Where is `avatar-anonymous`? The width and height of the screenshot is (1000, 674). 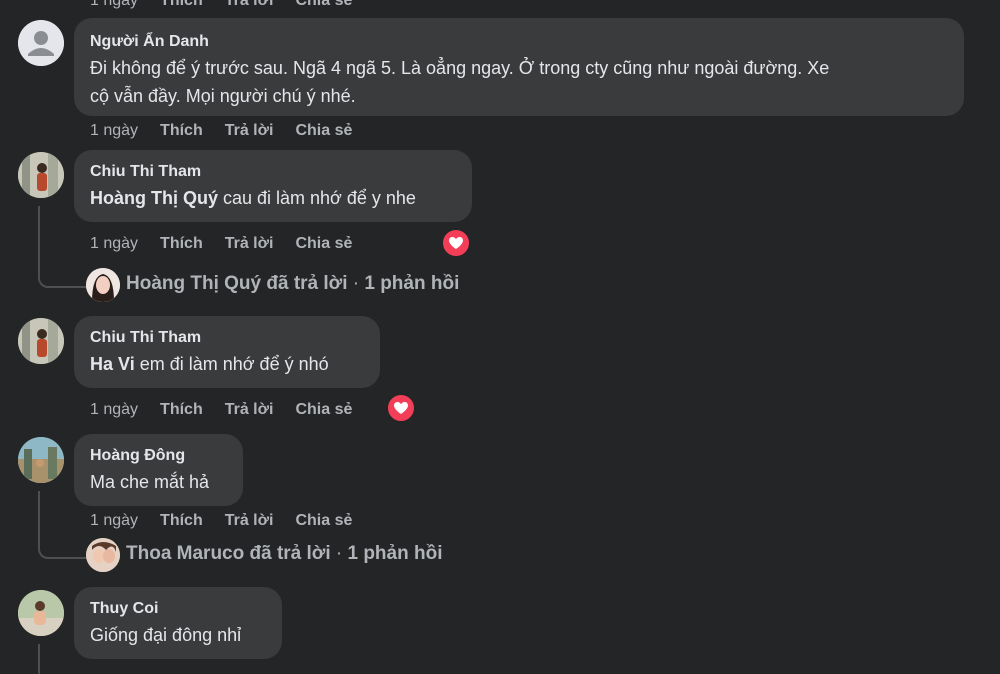
avatar-anonymous is located at coordinates (41, 43).